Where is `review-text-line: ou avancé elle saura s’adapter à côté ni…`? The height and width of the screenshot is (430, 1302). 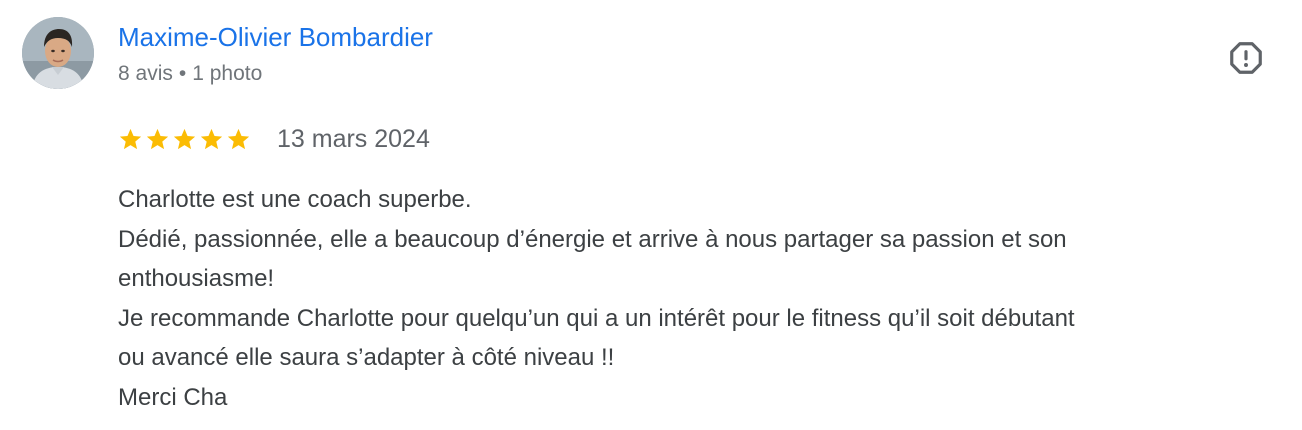
review-text-line: ou avancé elle saura s’adapter à côté ni… is located at coordinates (366, 357).